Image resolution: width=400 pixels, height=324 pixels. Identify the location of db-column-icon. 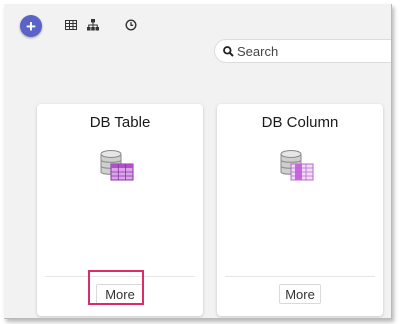
(297, 165).